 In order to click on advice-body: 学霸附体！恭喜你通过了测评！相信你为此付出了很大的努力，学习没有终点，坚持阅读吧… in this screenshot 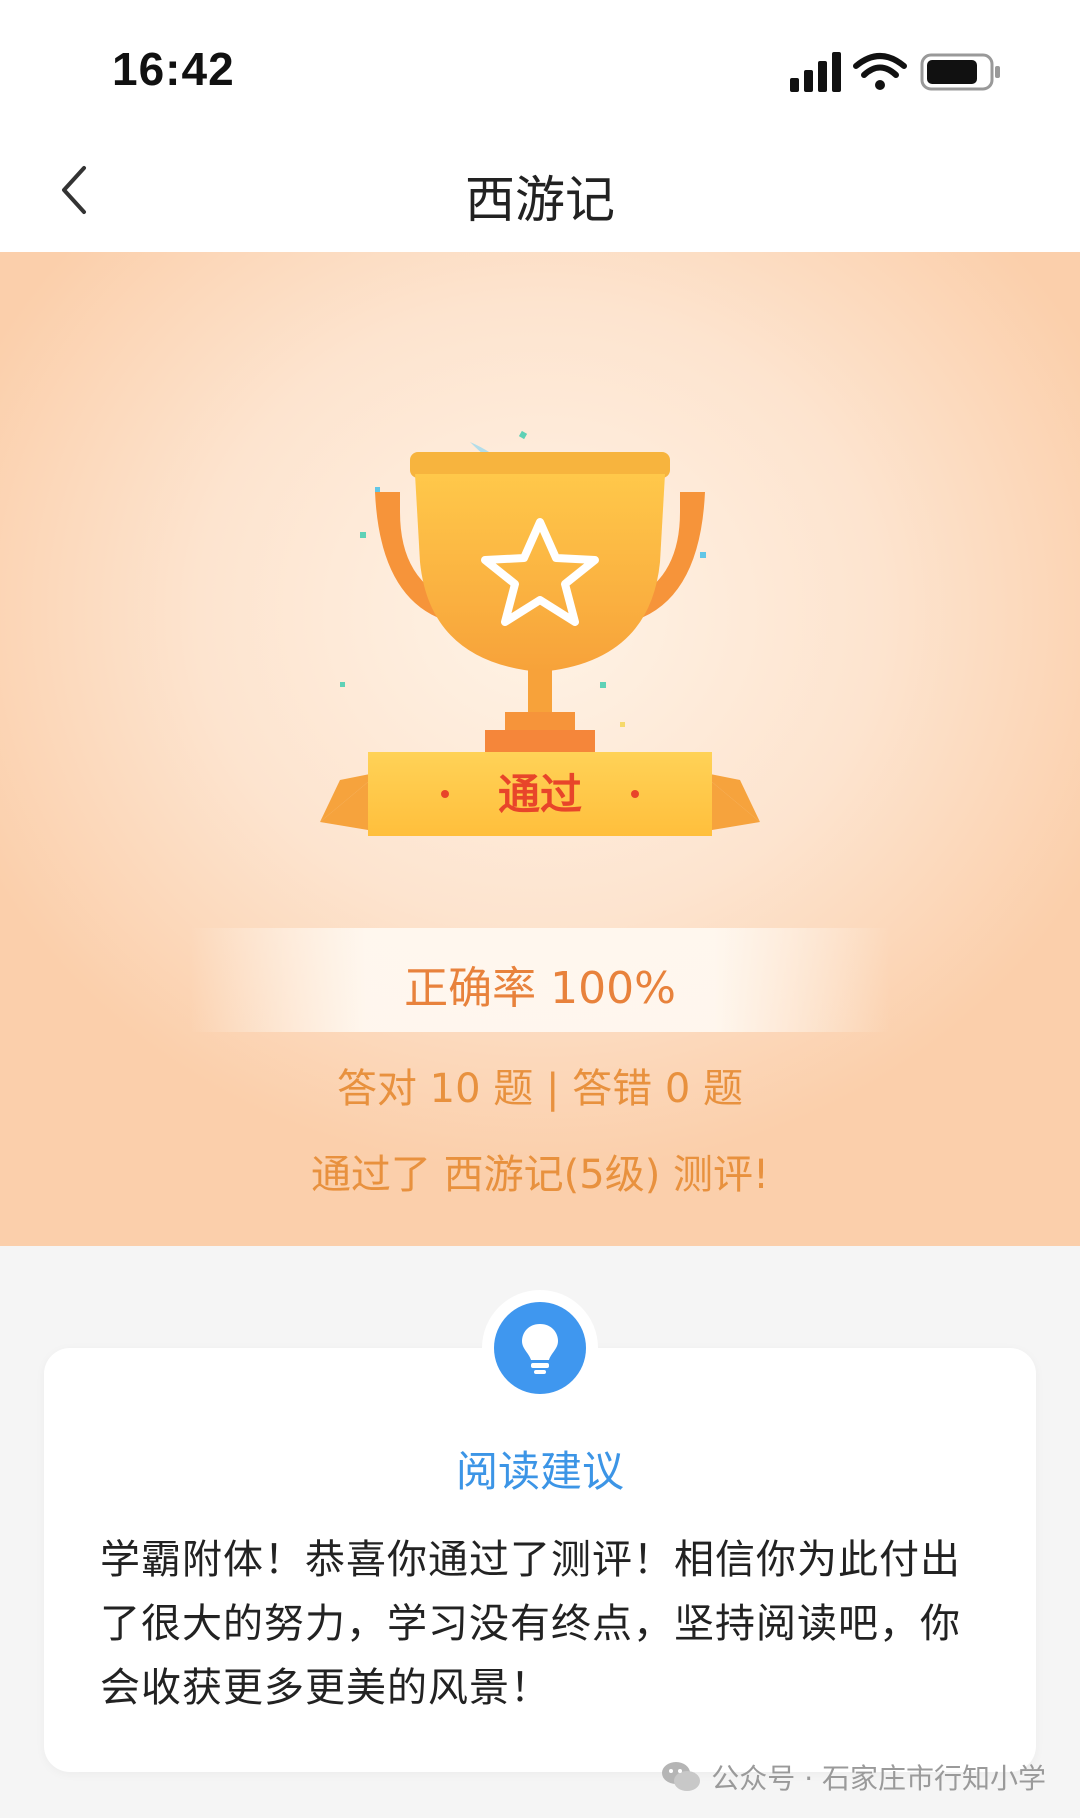, I will do `click(530, 1624)`.